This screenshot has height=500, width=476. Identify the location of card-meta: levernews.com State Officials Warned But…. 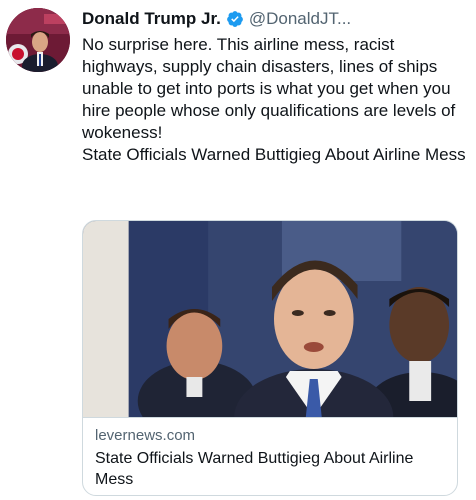
(270, 453).